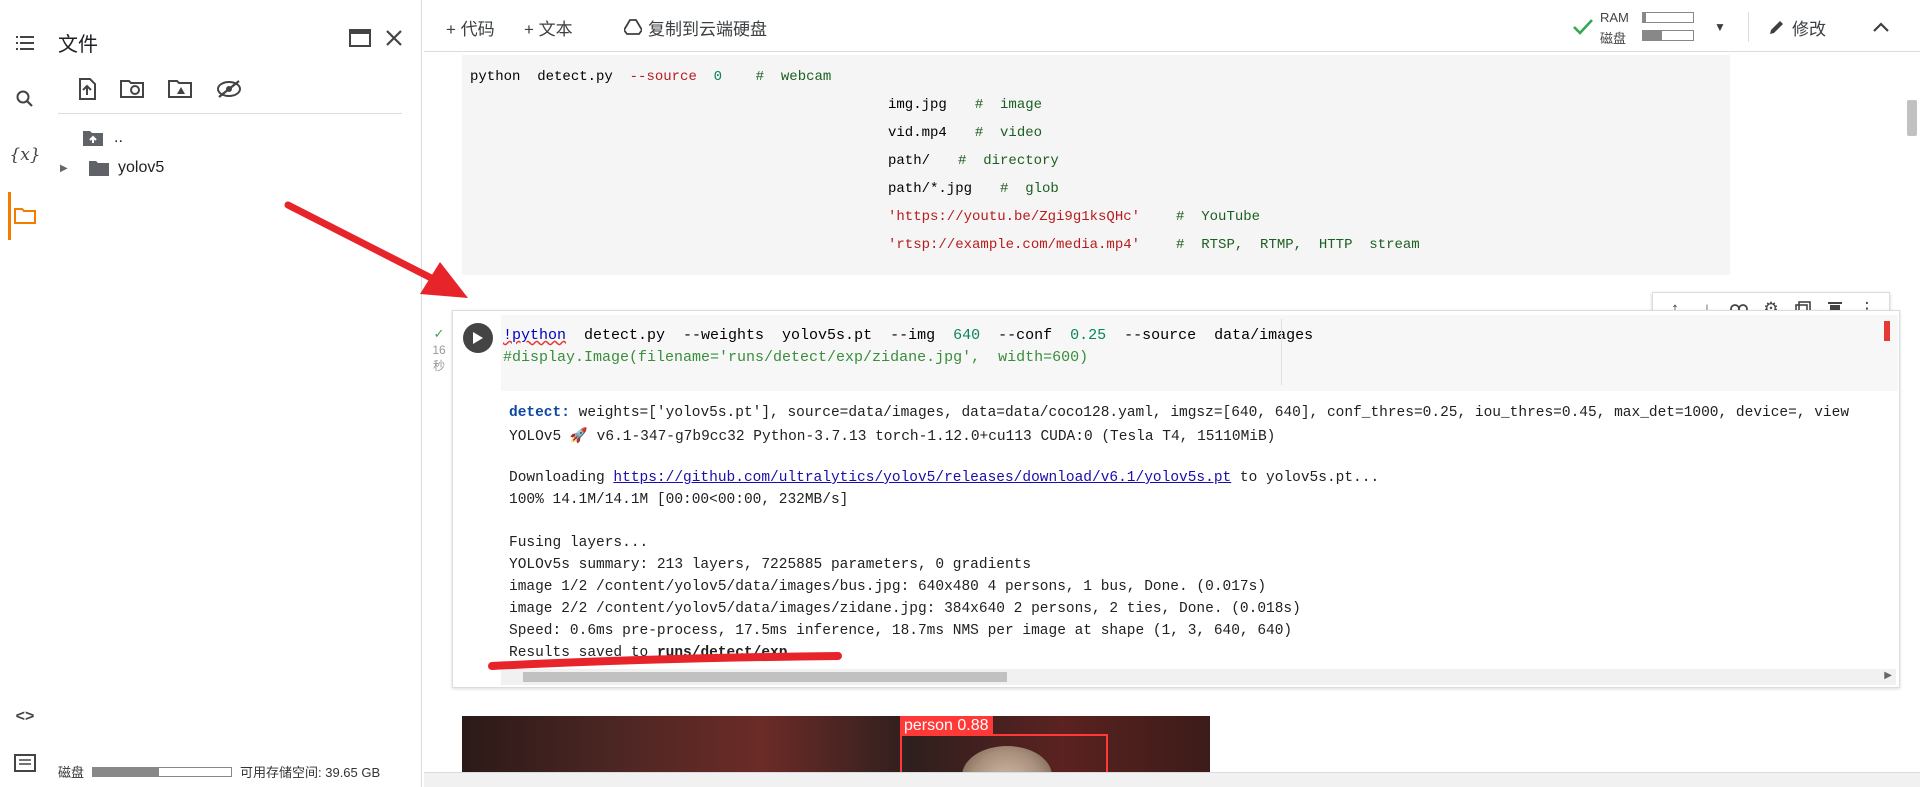 This screenshot has height=787, width=1920. Describe the element at coordinates (965, 105) in the screenshot. I see `usage-row: img.jpg # image` at that location.